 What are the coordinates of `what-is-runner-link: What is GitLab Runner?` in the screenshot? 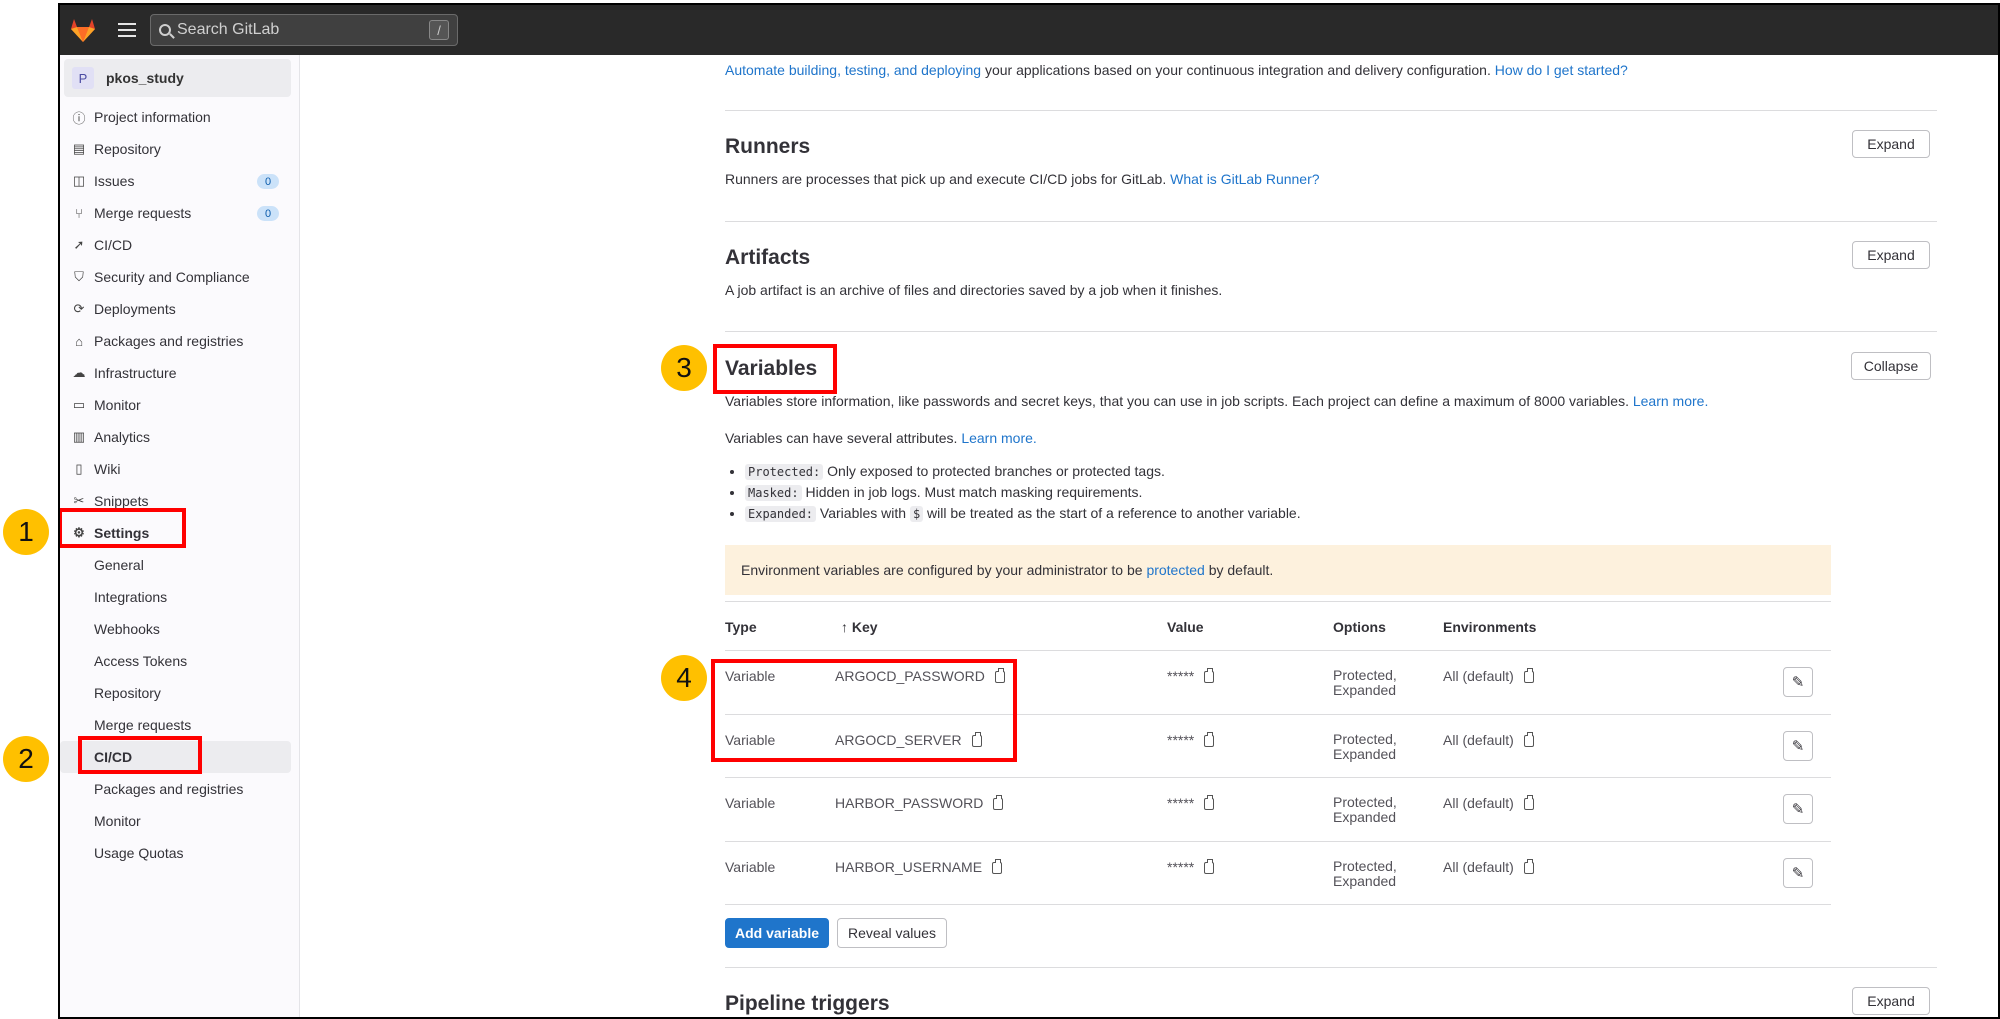 It's located at (1244, 179).